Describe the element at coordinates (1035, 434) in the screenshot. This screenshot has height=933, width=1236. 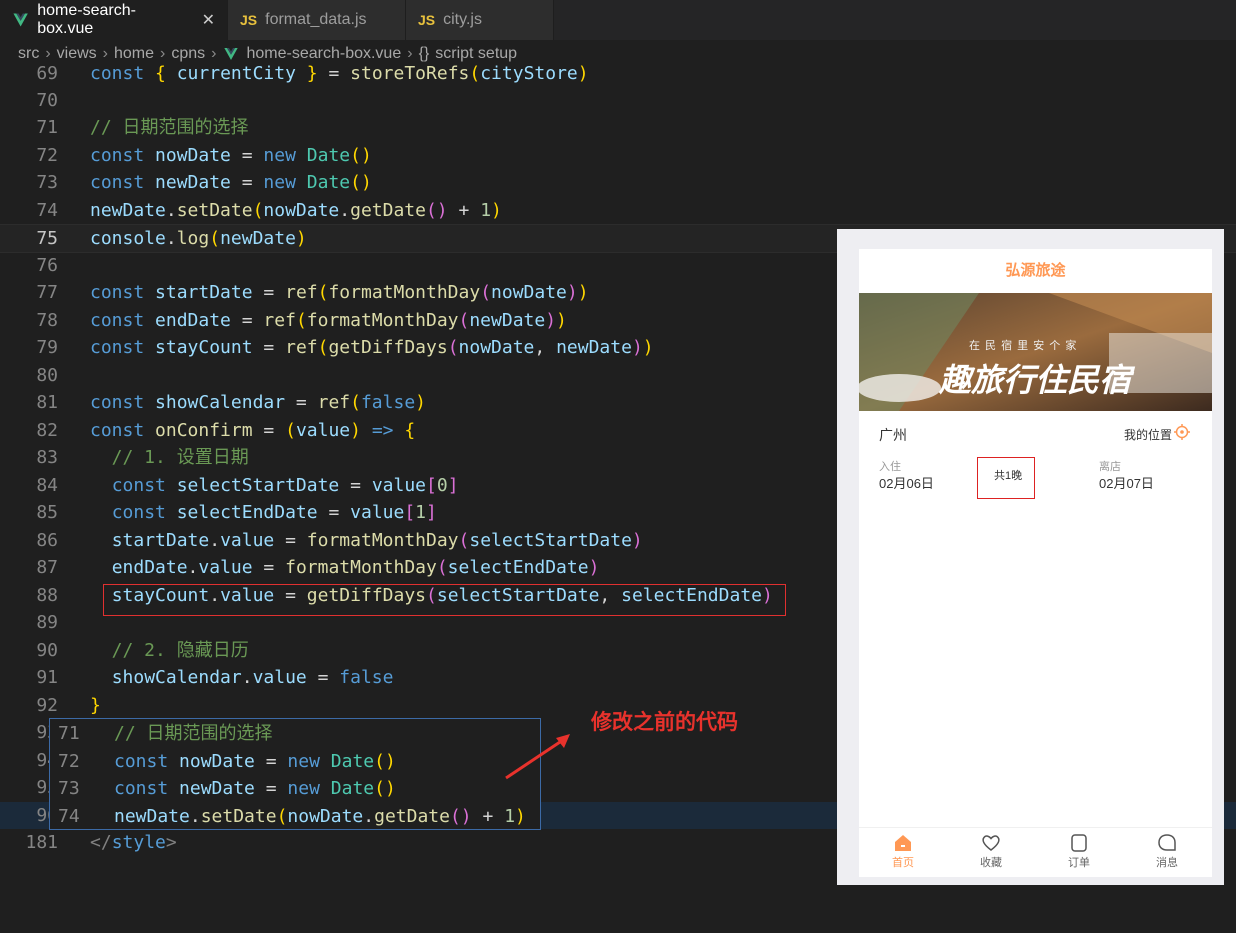
I see `location-row: 广州 我的位置` at that location.